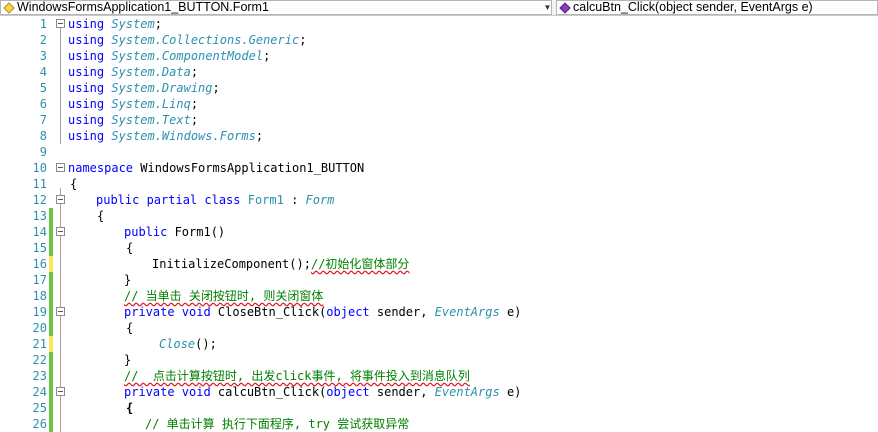 The width and height of the screenshot is (878, 432). What do you see at coordinates (565, 7) in the screenshot?
I see `method-icon` at bounding box center [565, 7].